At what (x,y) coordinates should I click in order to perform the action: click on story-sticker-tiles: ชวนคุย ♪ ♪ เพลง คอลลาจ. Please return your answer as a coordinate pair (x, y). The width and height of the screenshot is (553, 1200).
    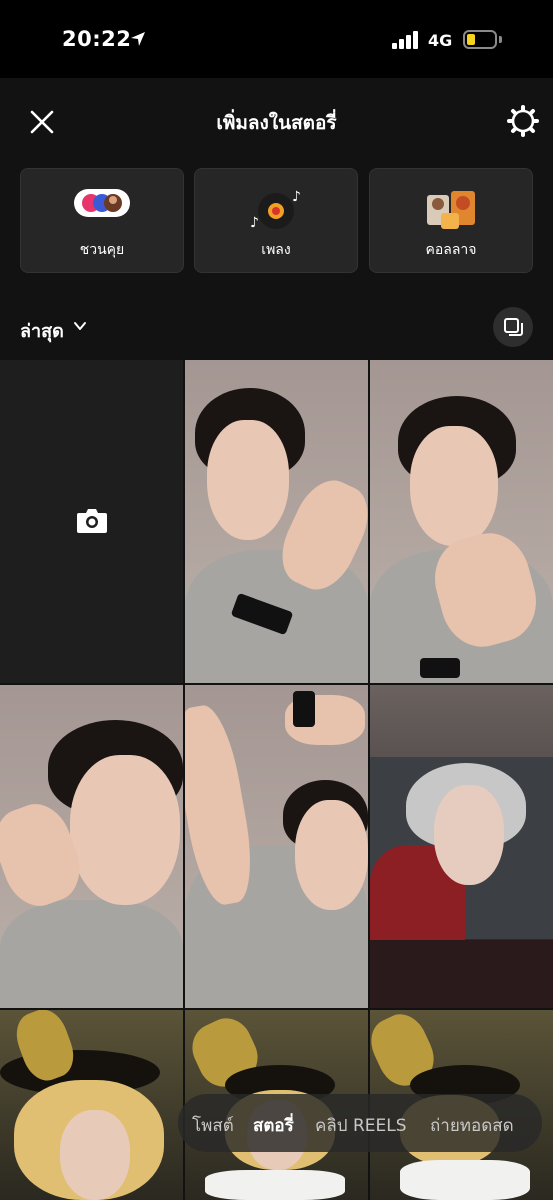
    Looking at the image, I should click on (276, 221).